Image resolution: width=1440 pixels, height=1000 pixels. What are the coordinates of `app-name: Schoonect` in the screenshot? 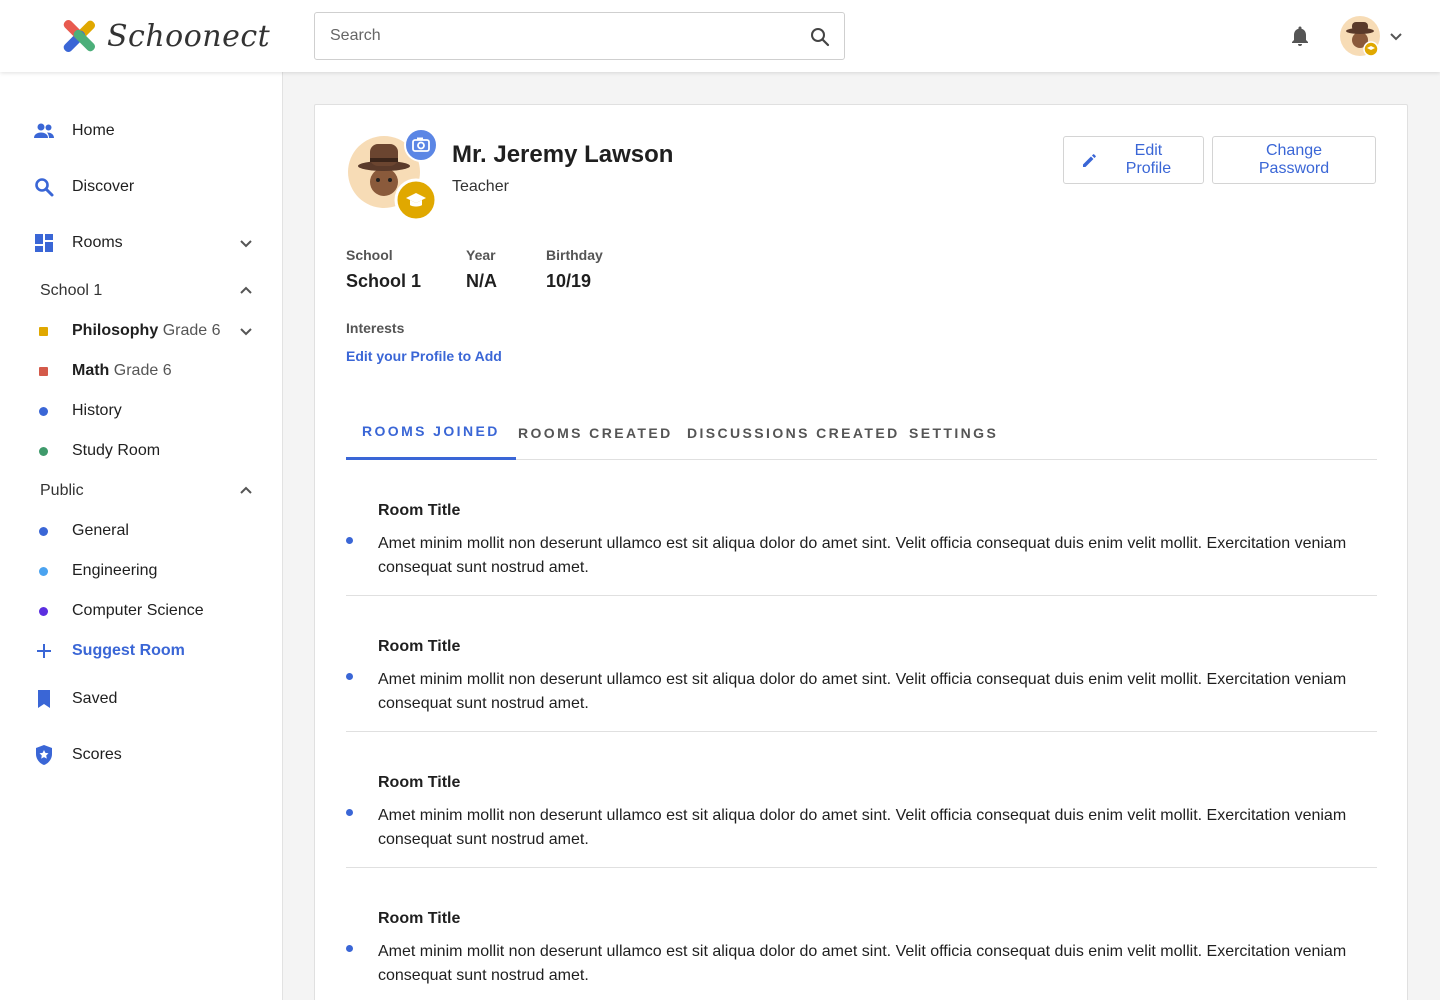 It's located at (189, 36).